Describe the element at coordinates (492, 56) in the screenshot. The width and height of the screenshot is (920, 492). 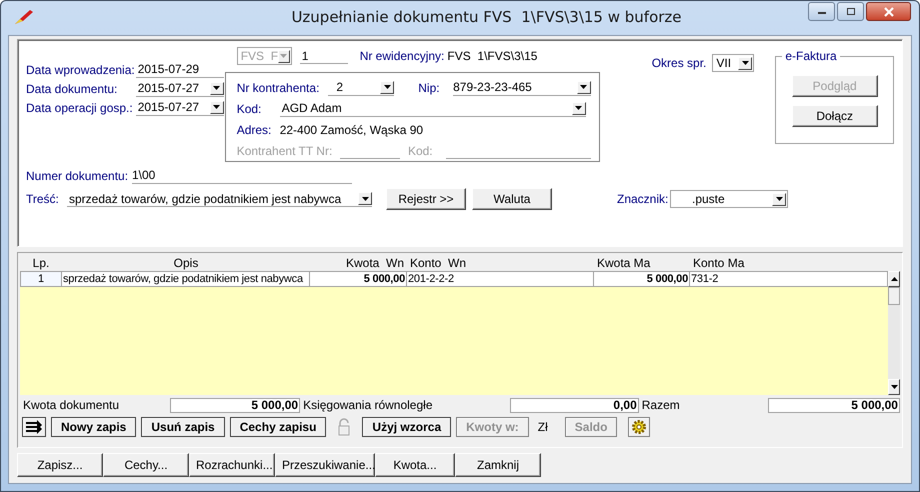
I see `registry-number: FVS 1\FVS\3\15` at that location.